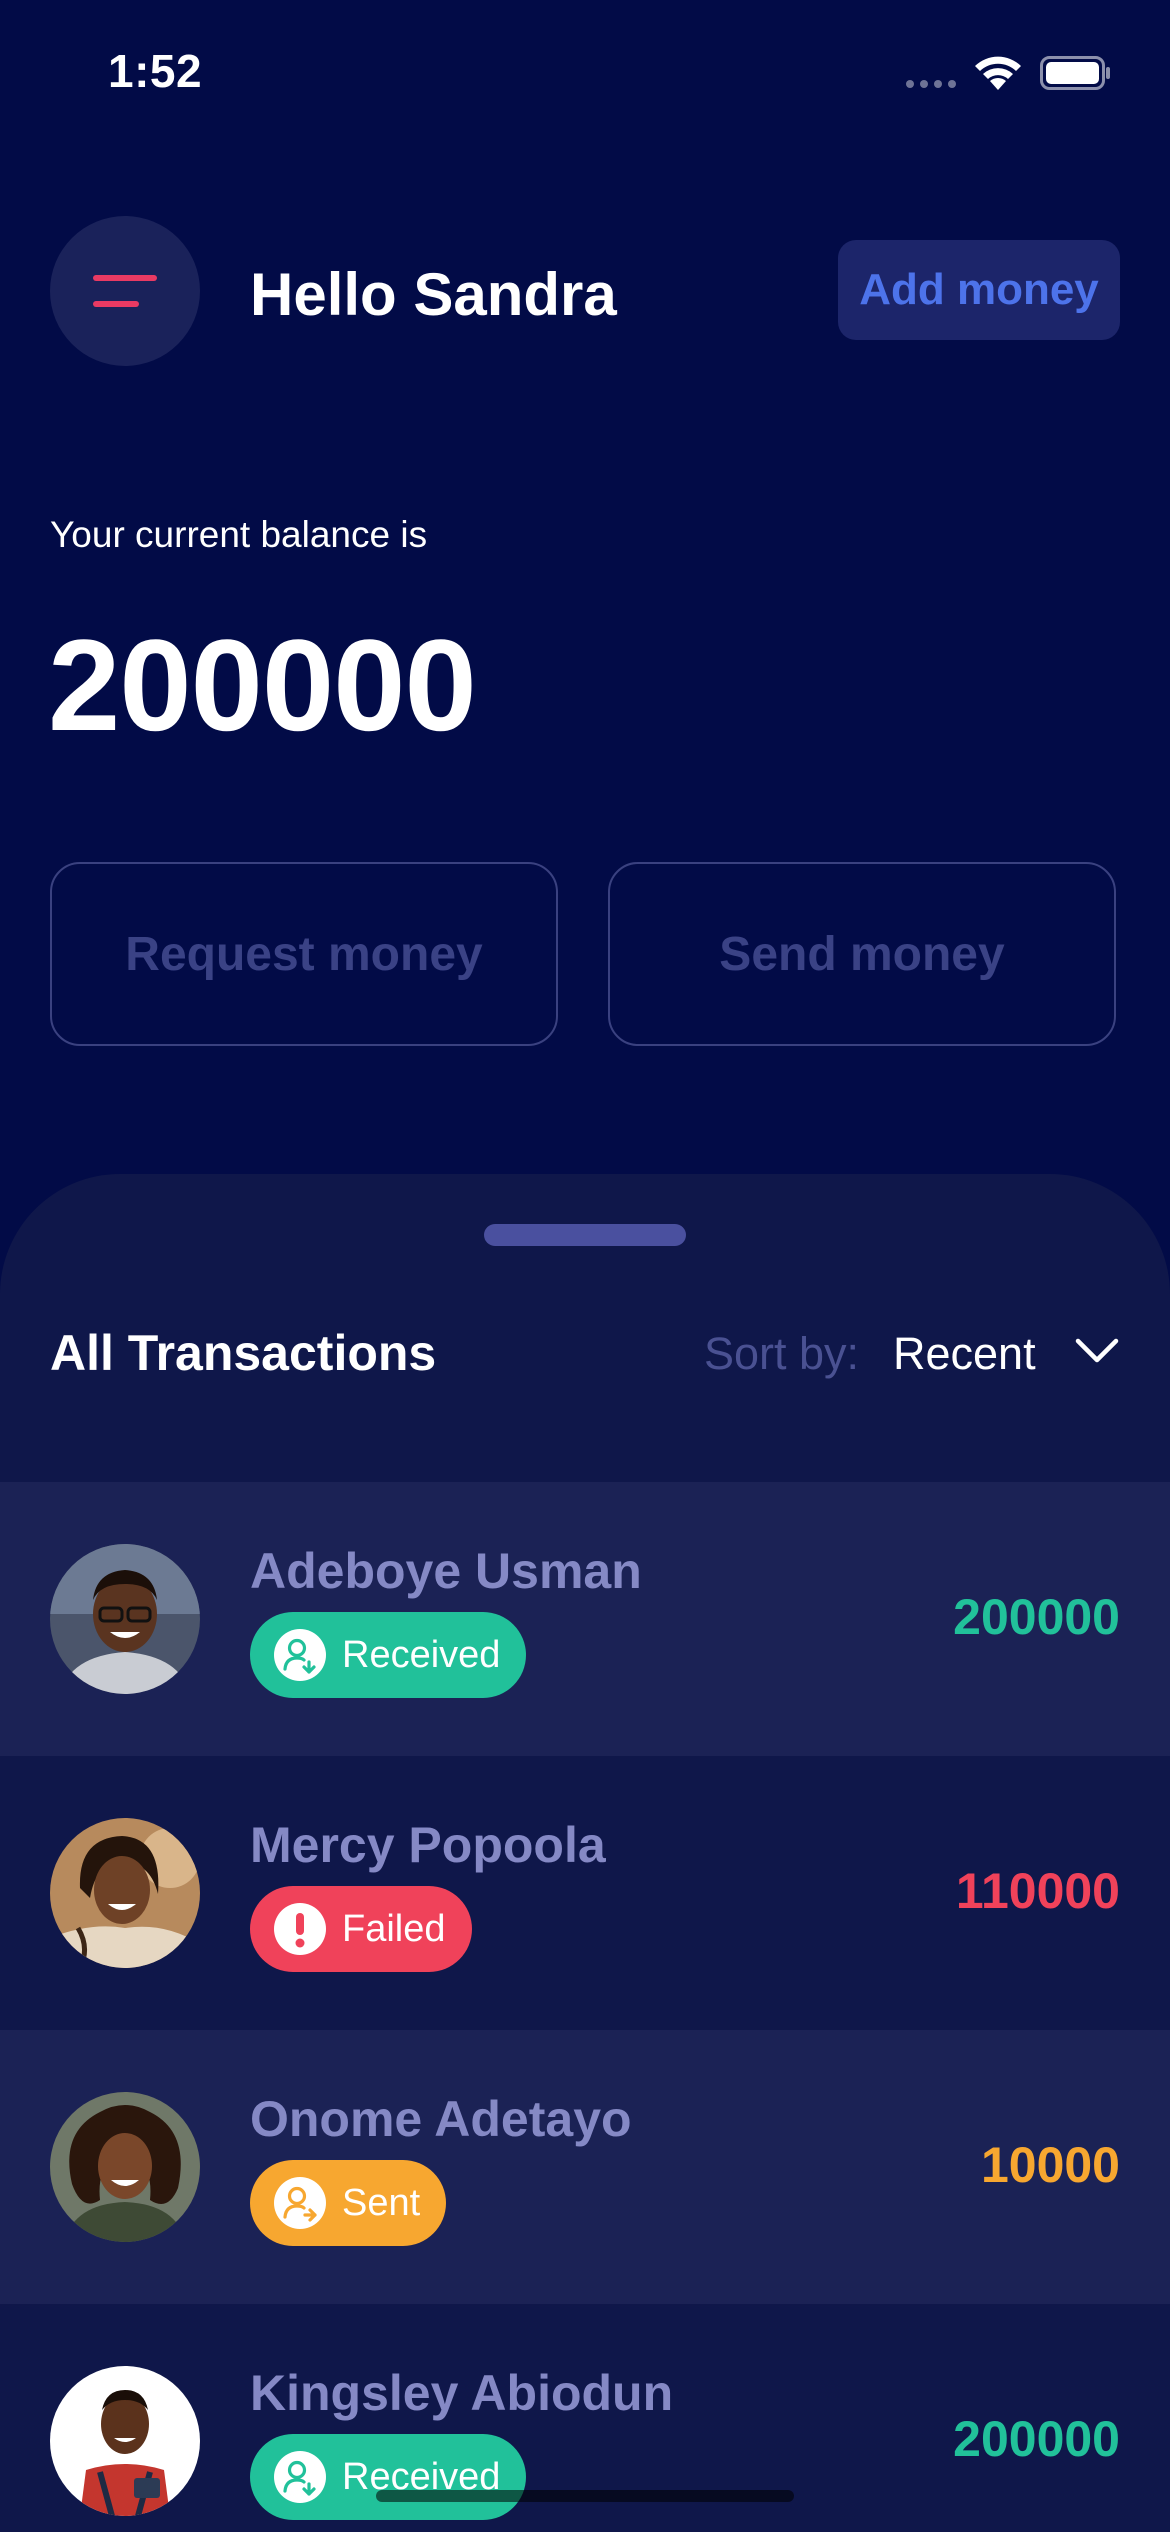  I want to click on transaction-amount: 10000, so click(1050, 2165).